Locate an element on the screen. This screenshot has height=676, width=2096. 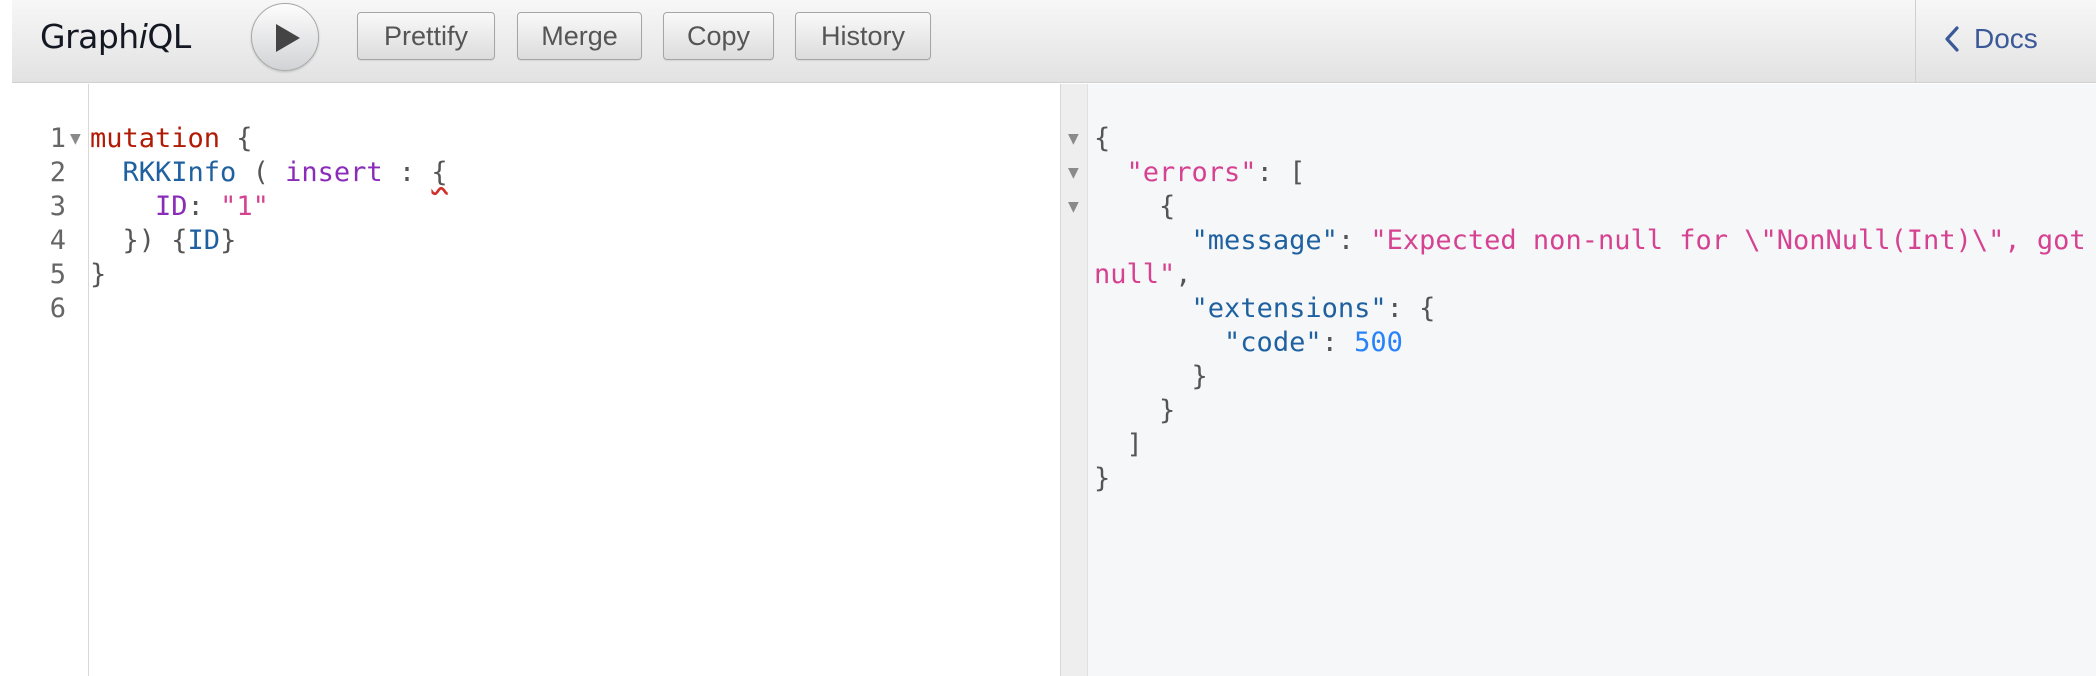
docs-label: Docs is located at coordinates (2006, 38).